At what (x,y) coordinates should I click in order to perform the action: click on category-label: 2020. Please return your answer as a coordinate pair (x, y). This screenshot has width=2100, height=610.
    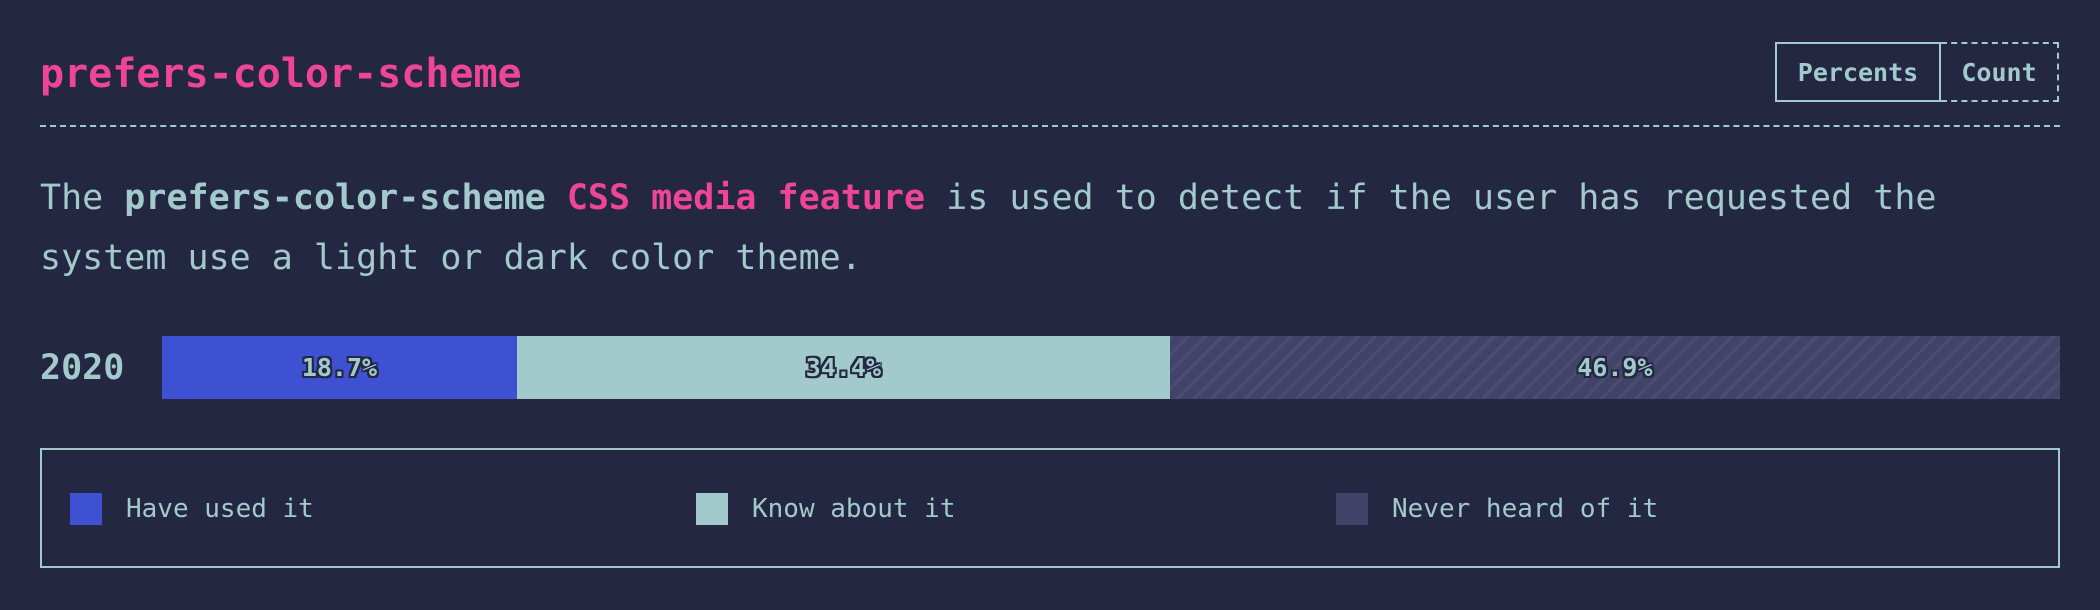
    Looking at the image, I should click on (82, 368).